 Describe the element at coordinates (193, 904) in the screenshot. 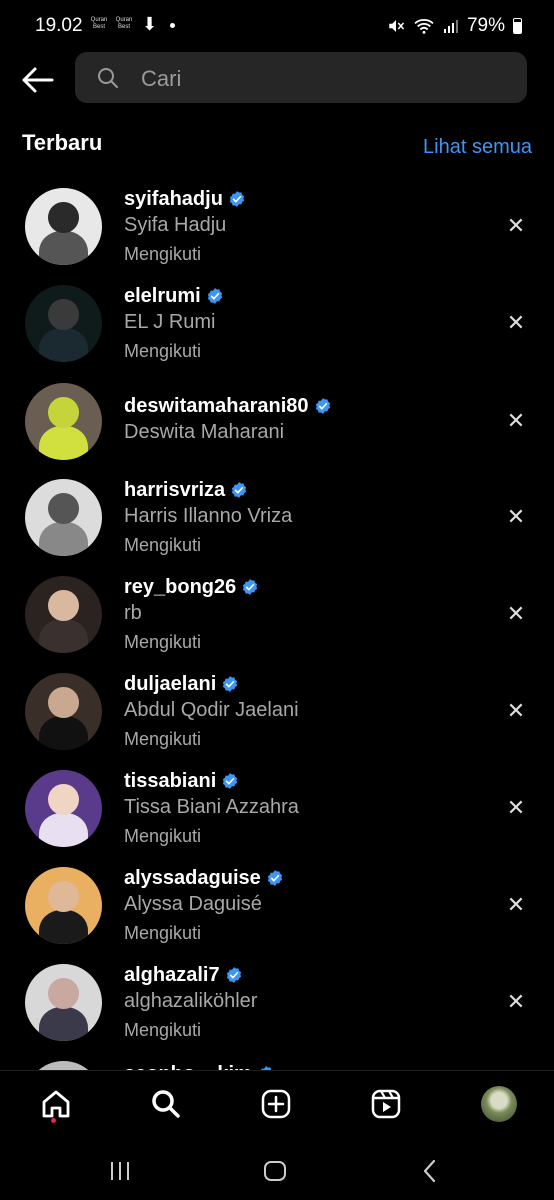

I see `full-name: Alyssa Daguisé` at that location.